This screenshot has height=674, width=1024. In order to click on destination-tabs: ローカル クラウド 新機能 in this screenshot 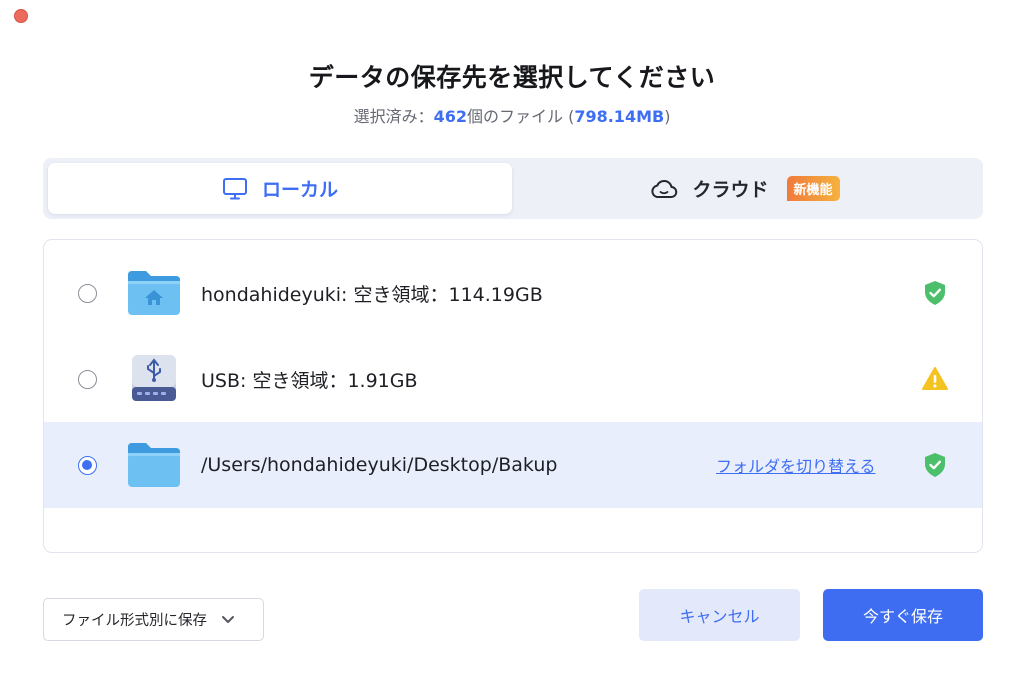, I will do `click(513, 188)`.